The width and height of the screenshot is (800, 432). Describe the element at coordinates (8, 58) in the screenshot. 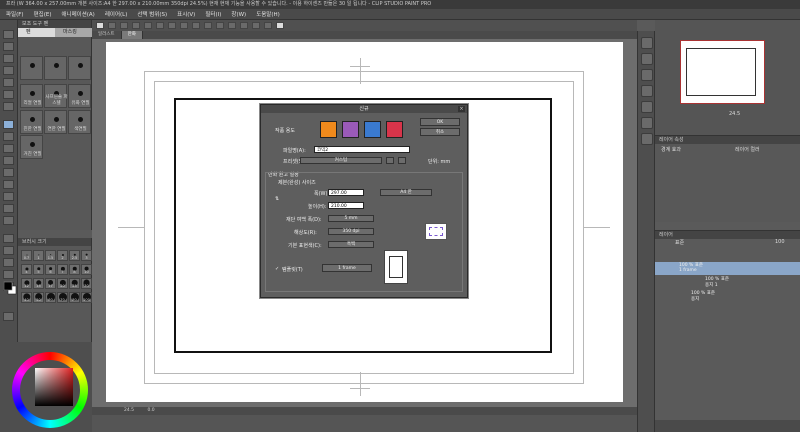

I see `operation-tool-icon` at that location.